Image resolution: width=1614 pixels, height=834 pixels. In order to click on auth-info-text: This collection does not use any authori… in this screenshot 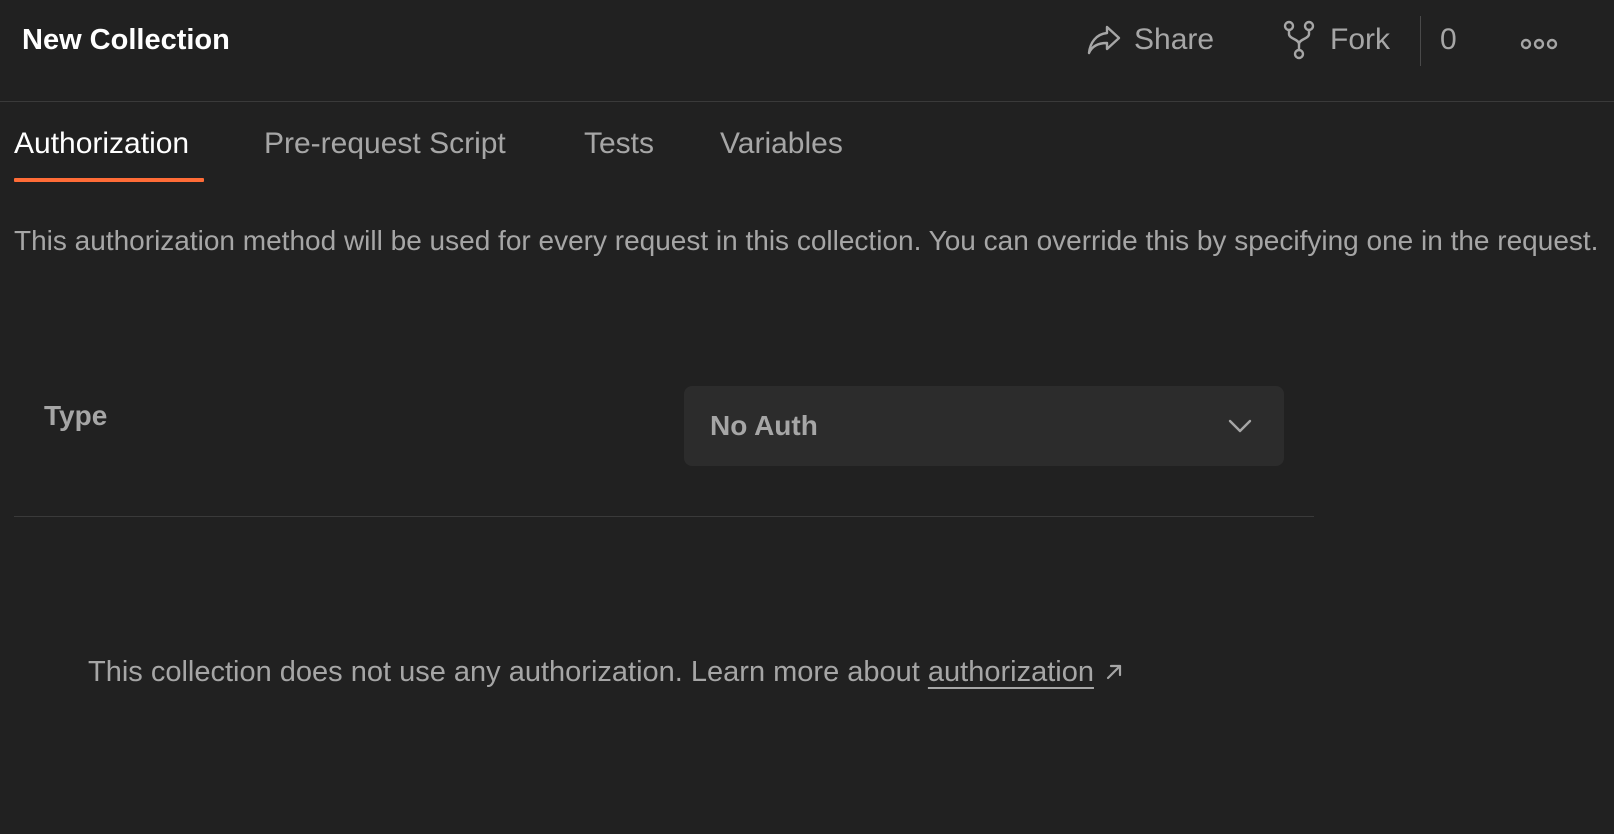, I will do `click(508, 672)`.